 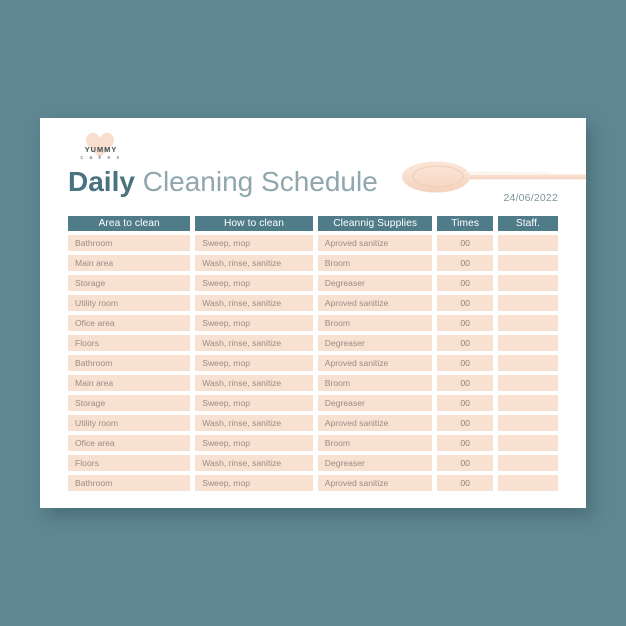 What do you see at coordinates (260, 181) in the screenshot?
I see `title-light-part: Cleaning Schedule` at bounding box center [260, 181].